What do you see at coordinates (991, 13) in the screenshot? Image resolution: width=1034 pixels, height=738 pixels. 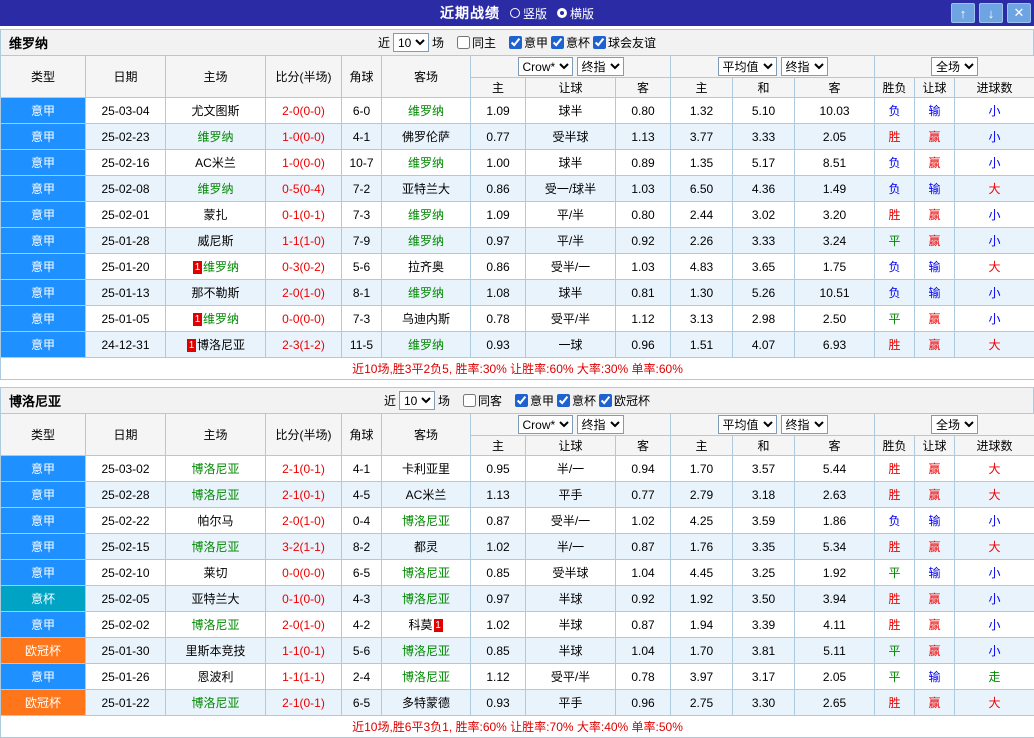 I see `scroll-down-button: ↓` at bounding box center [991, 13].